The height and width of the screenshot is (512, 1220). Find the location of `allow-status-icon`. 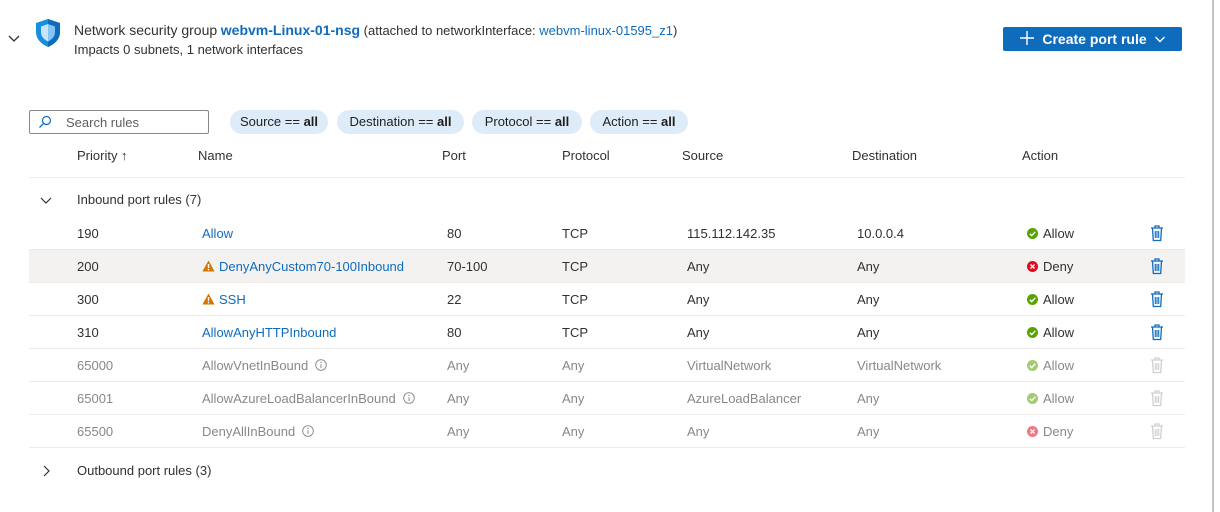

allow-status-icon is located at coordinates (1032, 365).